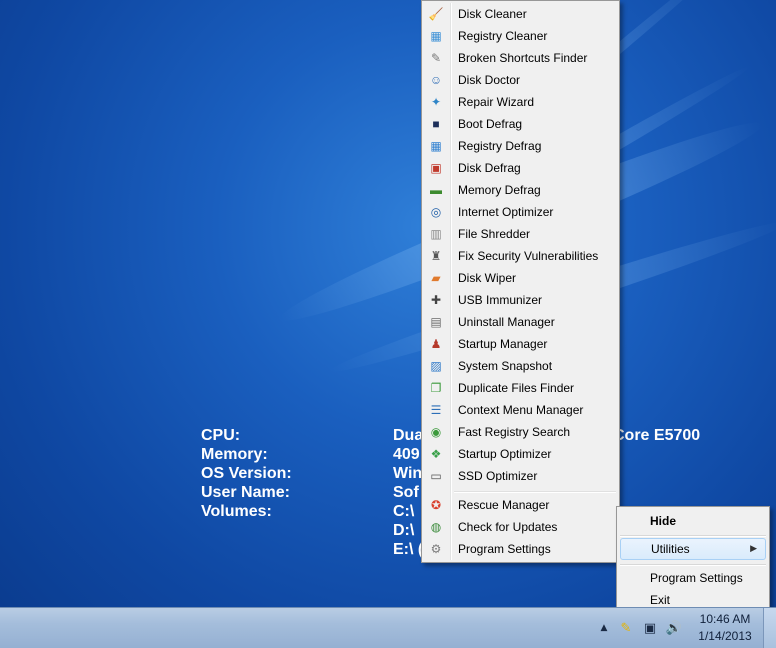 This screenshot has height=648, width=776. What do you see at coordinates (674, 628) in the screenshot?
I see `volume-icon: 🔊` at bounding box center [674, 628].